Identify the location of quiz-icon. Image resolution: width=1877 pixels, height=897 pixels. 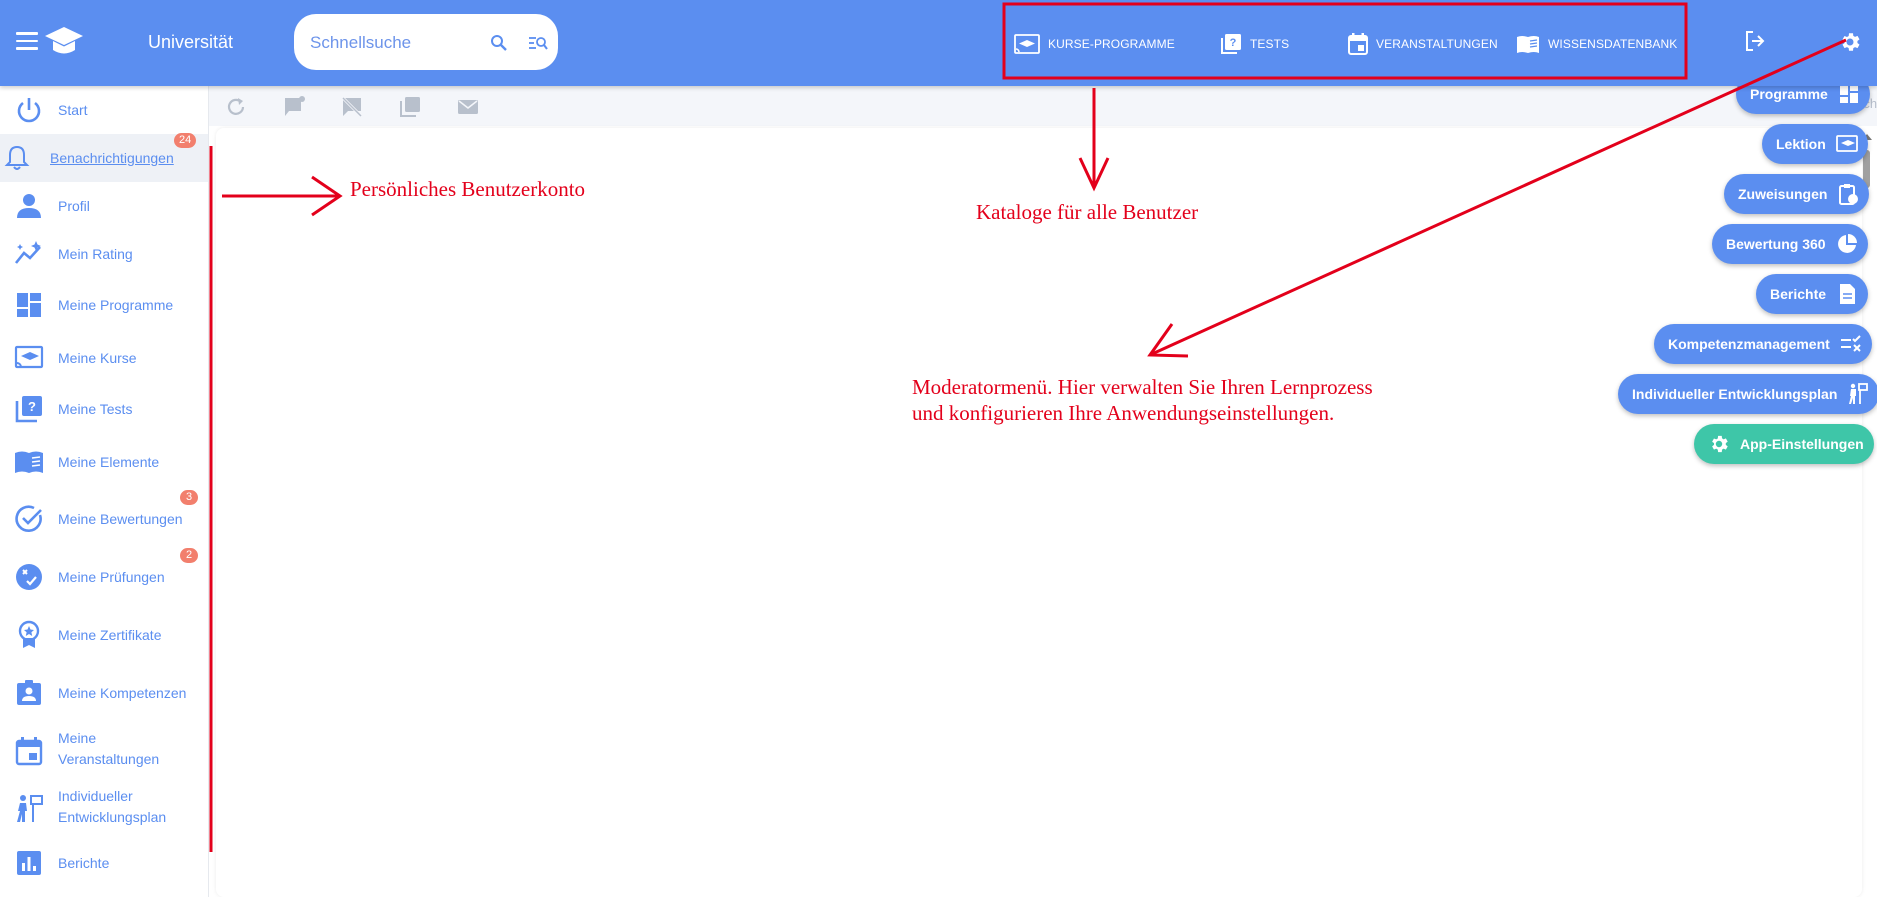
(410, 107).